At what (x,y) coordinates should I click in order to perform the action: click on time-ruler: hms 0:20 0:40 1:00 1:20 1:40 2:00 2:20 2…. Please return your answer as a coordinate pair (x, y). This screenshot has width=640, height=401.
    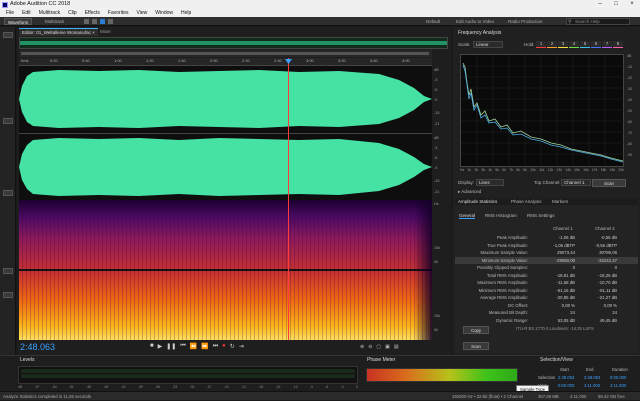
    Looking at the image, I should click on (225, 62).